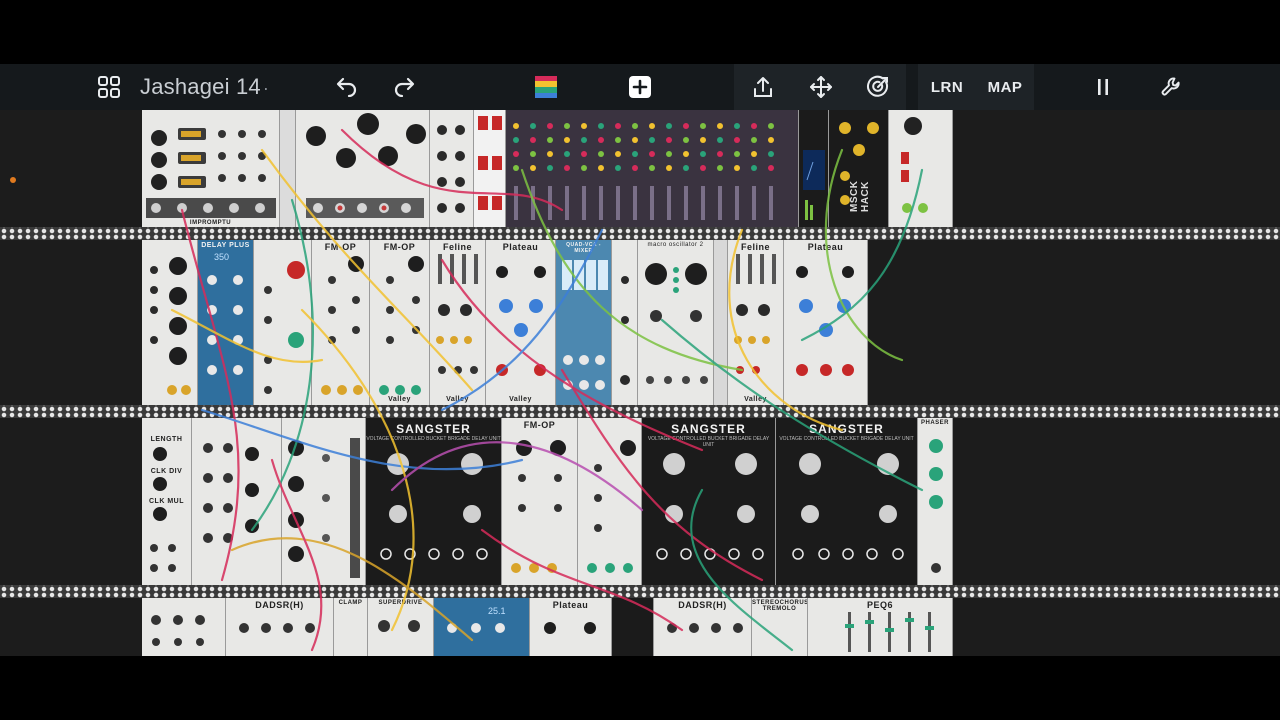 This screenshot has height=720, width=1280. I want to click on module-fm-op-3: FM-OP, so click(540, 501).